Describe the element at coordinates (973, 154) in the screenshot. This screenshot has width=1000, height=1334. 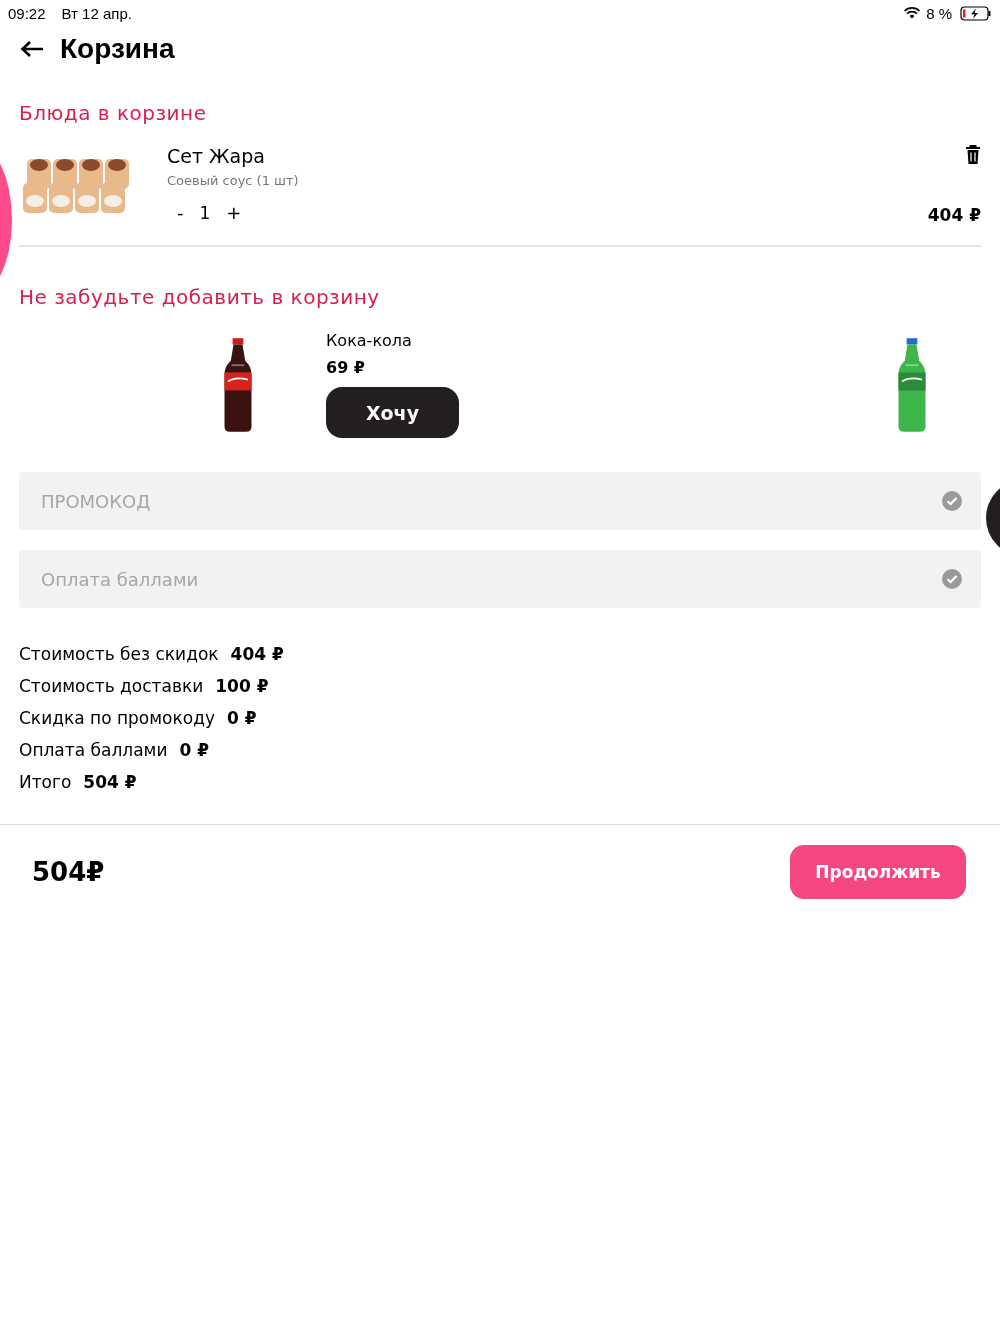
I see `delete-icon` at that location.